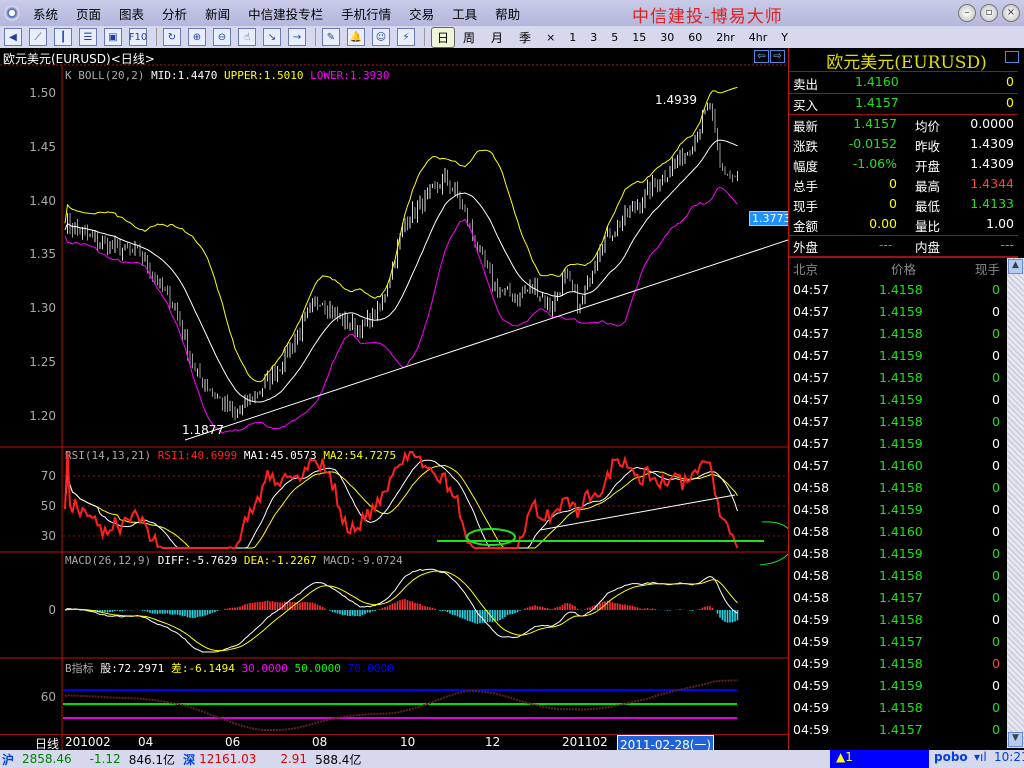 This screenshot has width=1024, height=768. Describe the element at coordinates (874, 163) in the screenshot. I see `quote-value: -1.06%` at that location.